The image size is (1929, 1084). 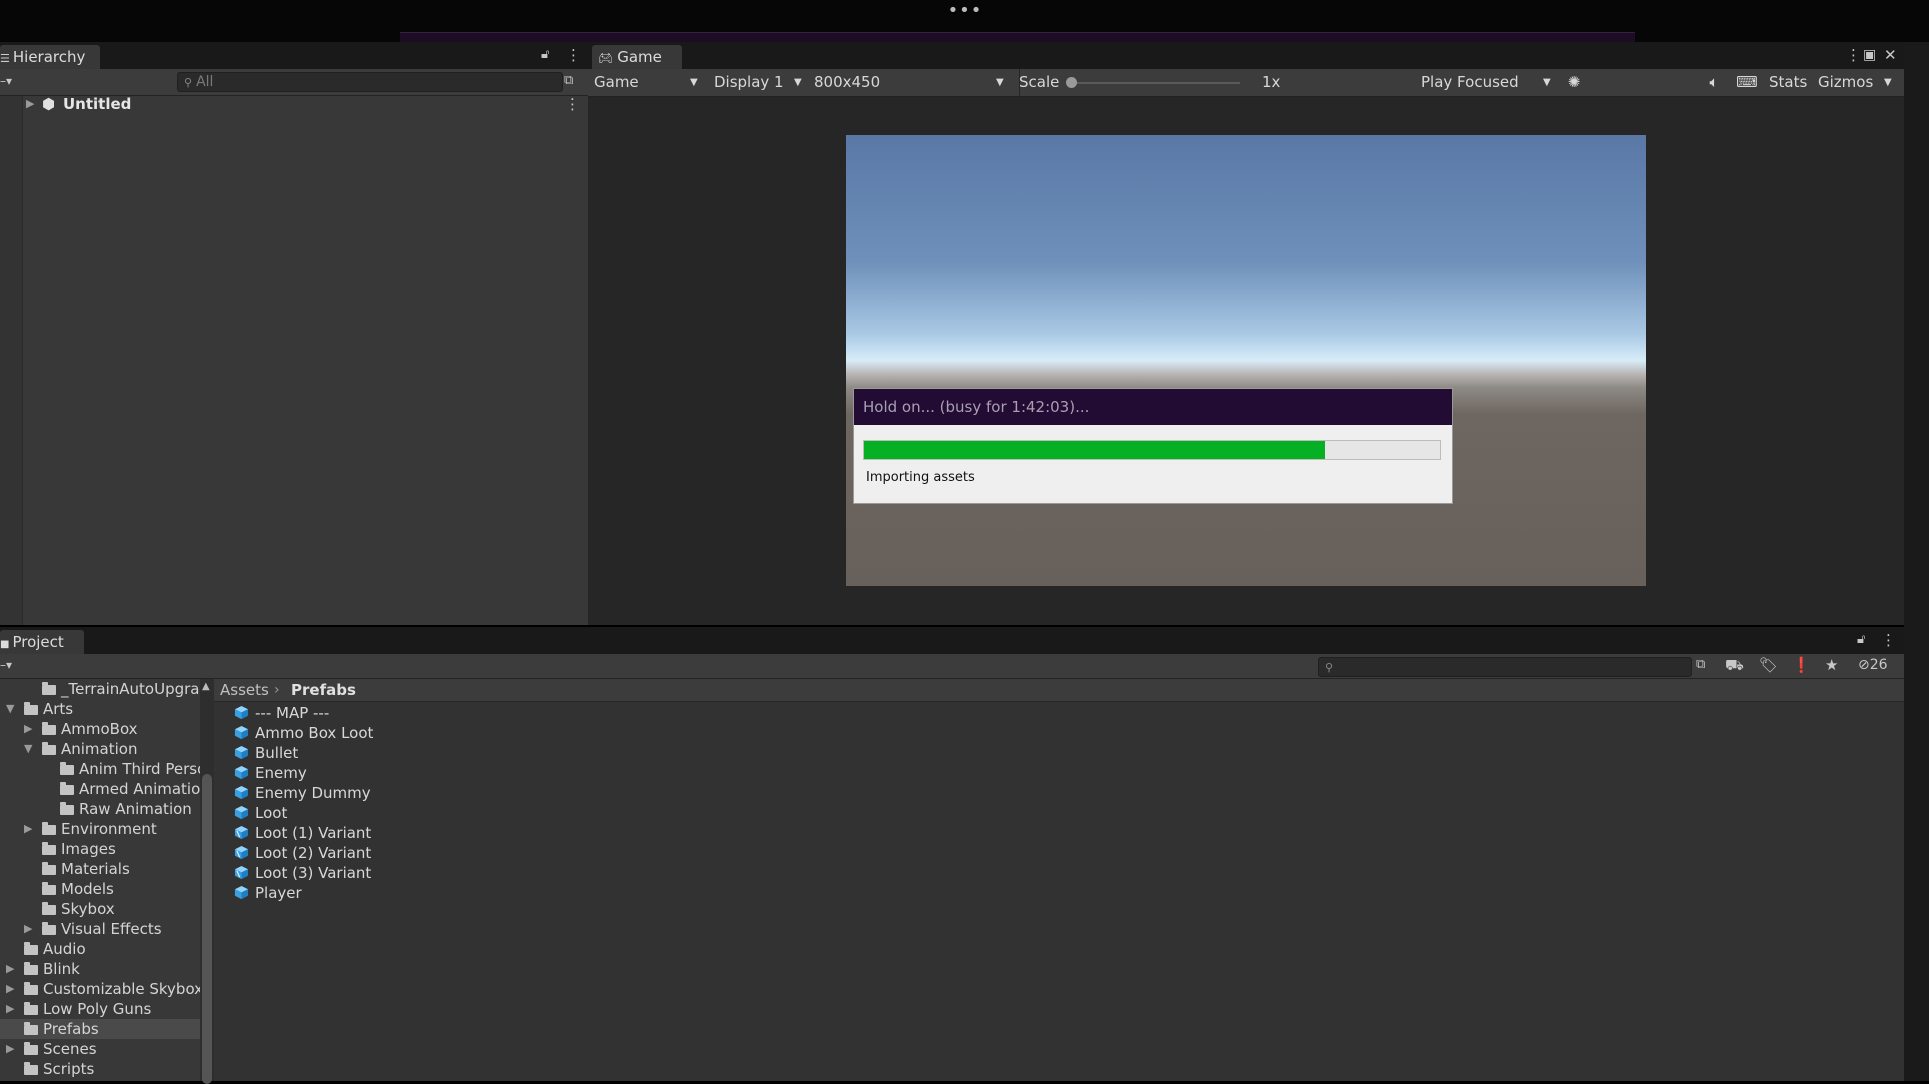 I want to click on tree-item: _TerrainAutoUpgrade, so click(x=100, y=689).